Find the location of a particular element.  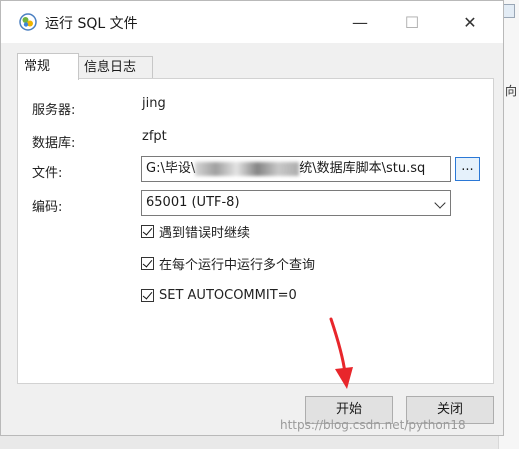

file-path-input: G:\毕设\ 统\数据库脚本\stu.sq is located at coordinates (296, 169).